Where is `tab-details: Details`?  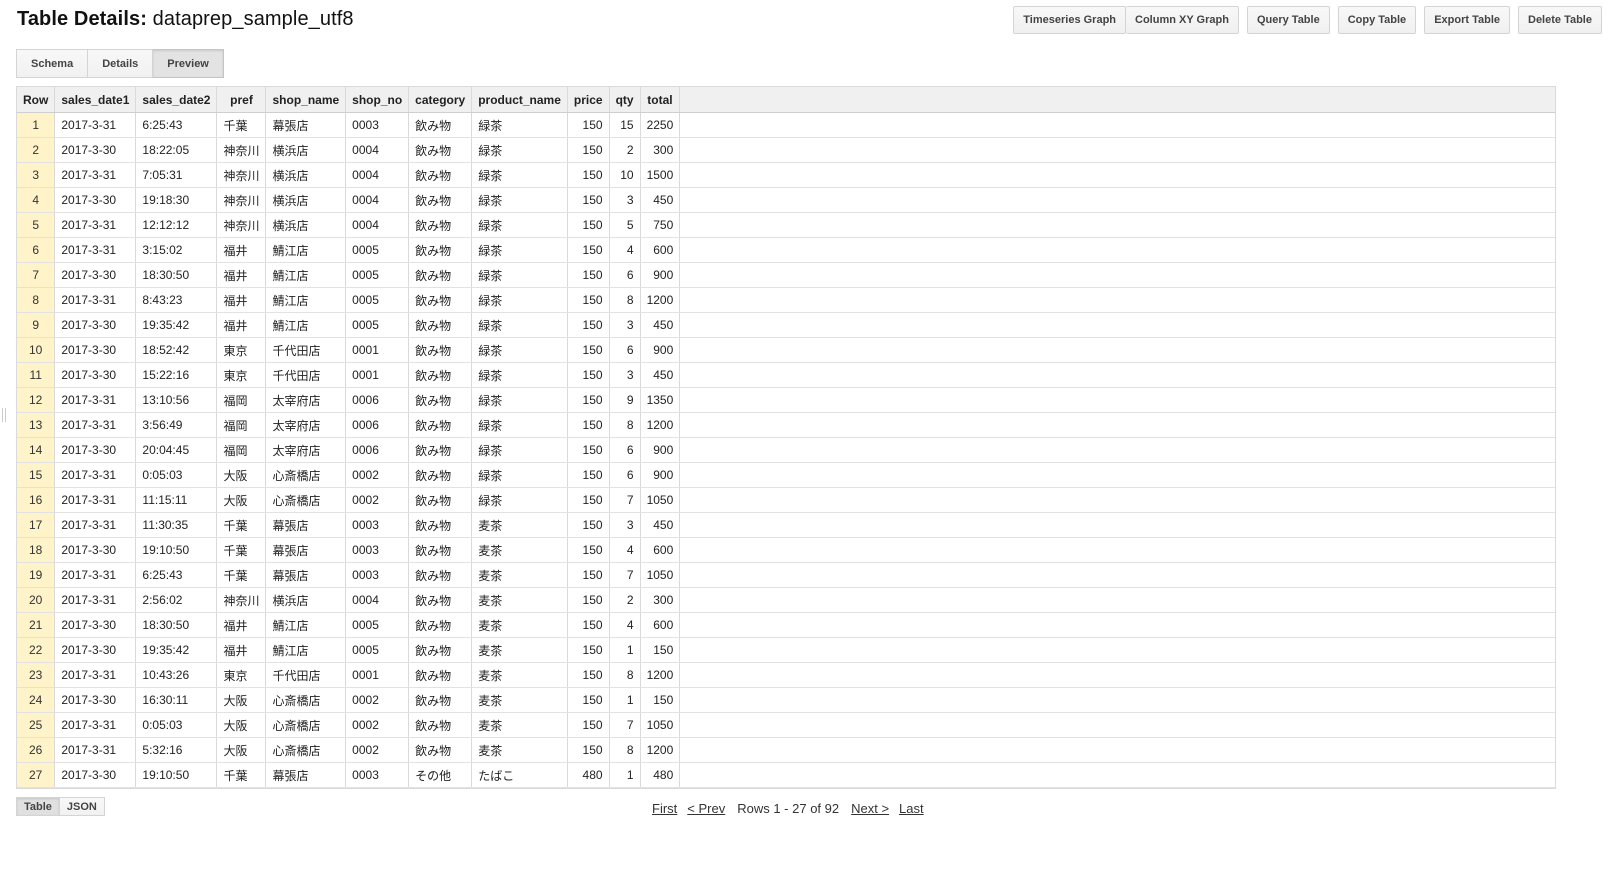
tab-details: Details is located at coordinates (121, 63).